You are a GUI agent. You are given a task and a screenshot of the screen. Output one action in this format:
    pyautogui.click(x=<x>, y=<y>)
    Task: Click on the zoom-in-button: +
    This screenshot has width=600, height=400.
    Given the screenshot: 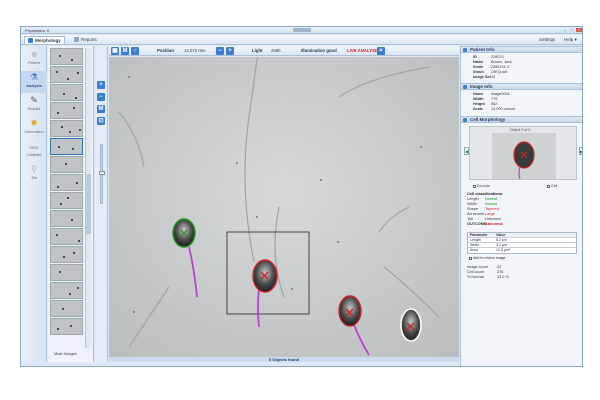 What is the action you would take?
    pyautogui.click(x=101, y=85)
    